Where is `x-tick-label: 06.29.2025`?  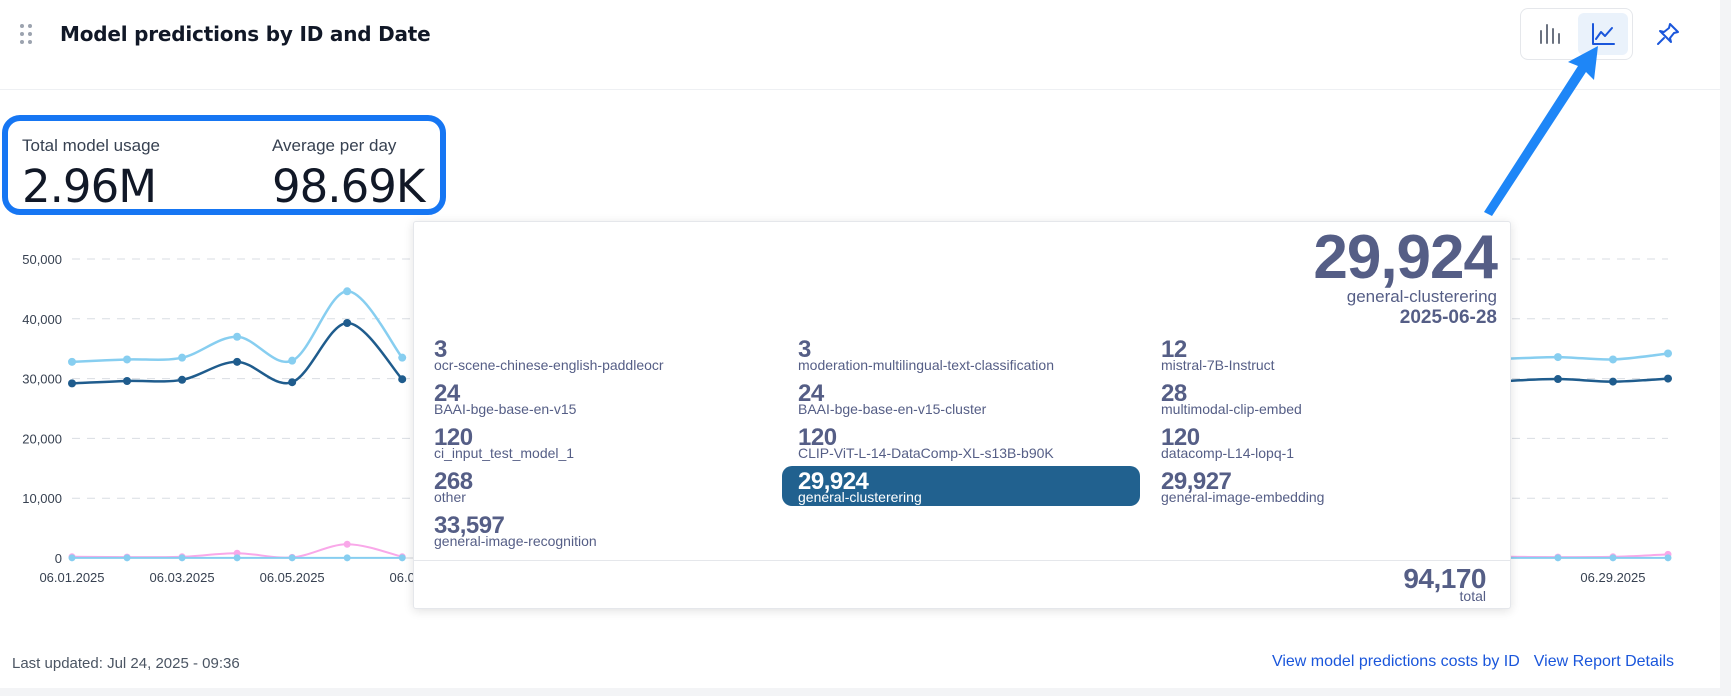 x-tick-label: 06.29.2025 is located at coordinates (1612, 577).